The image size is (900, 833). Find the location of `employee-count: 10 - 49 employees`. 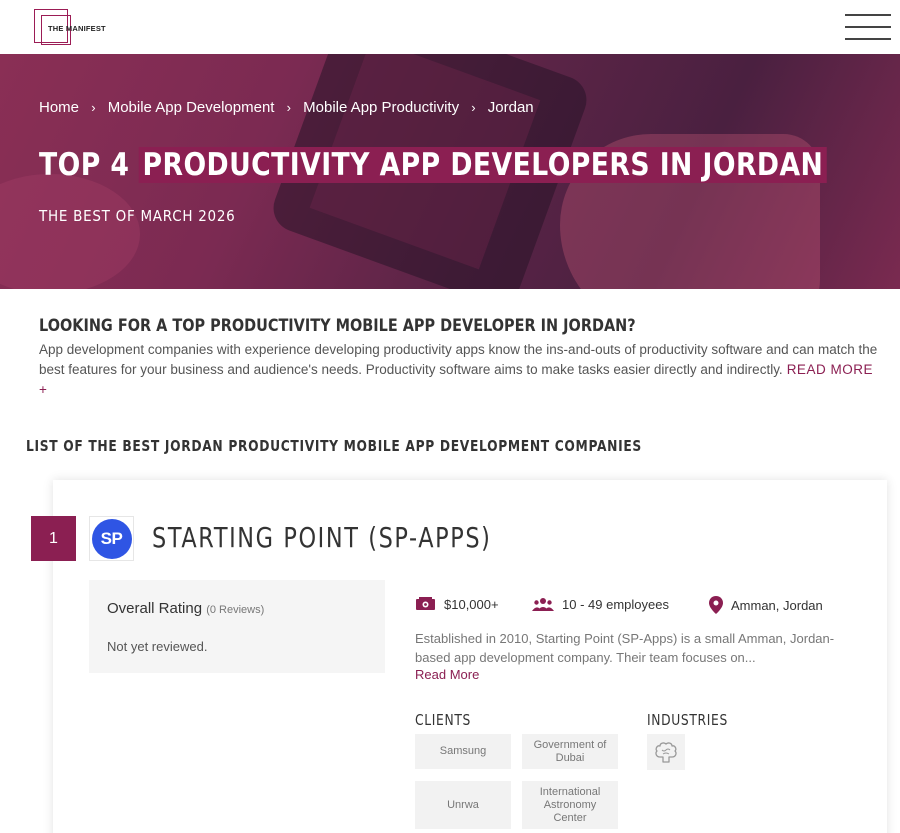

employee-count: 10 - 49 employees is located at coordinates (600, 604).